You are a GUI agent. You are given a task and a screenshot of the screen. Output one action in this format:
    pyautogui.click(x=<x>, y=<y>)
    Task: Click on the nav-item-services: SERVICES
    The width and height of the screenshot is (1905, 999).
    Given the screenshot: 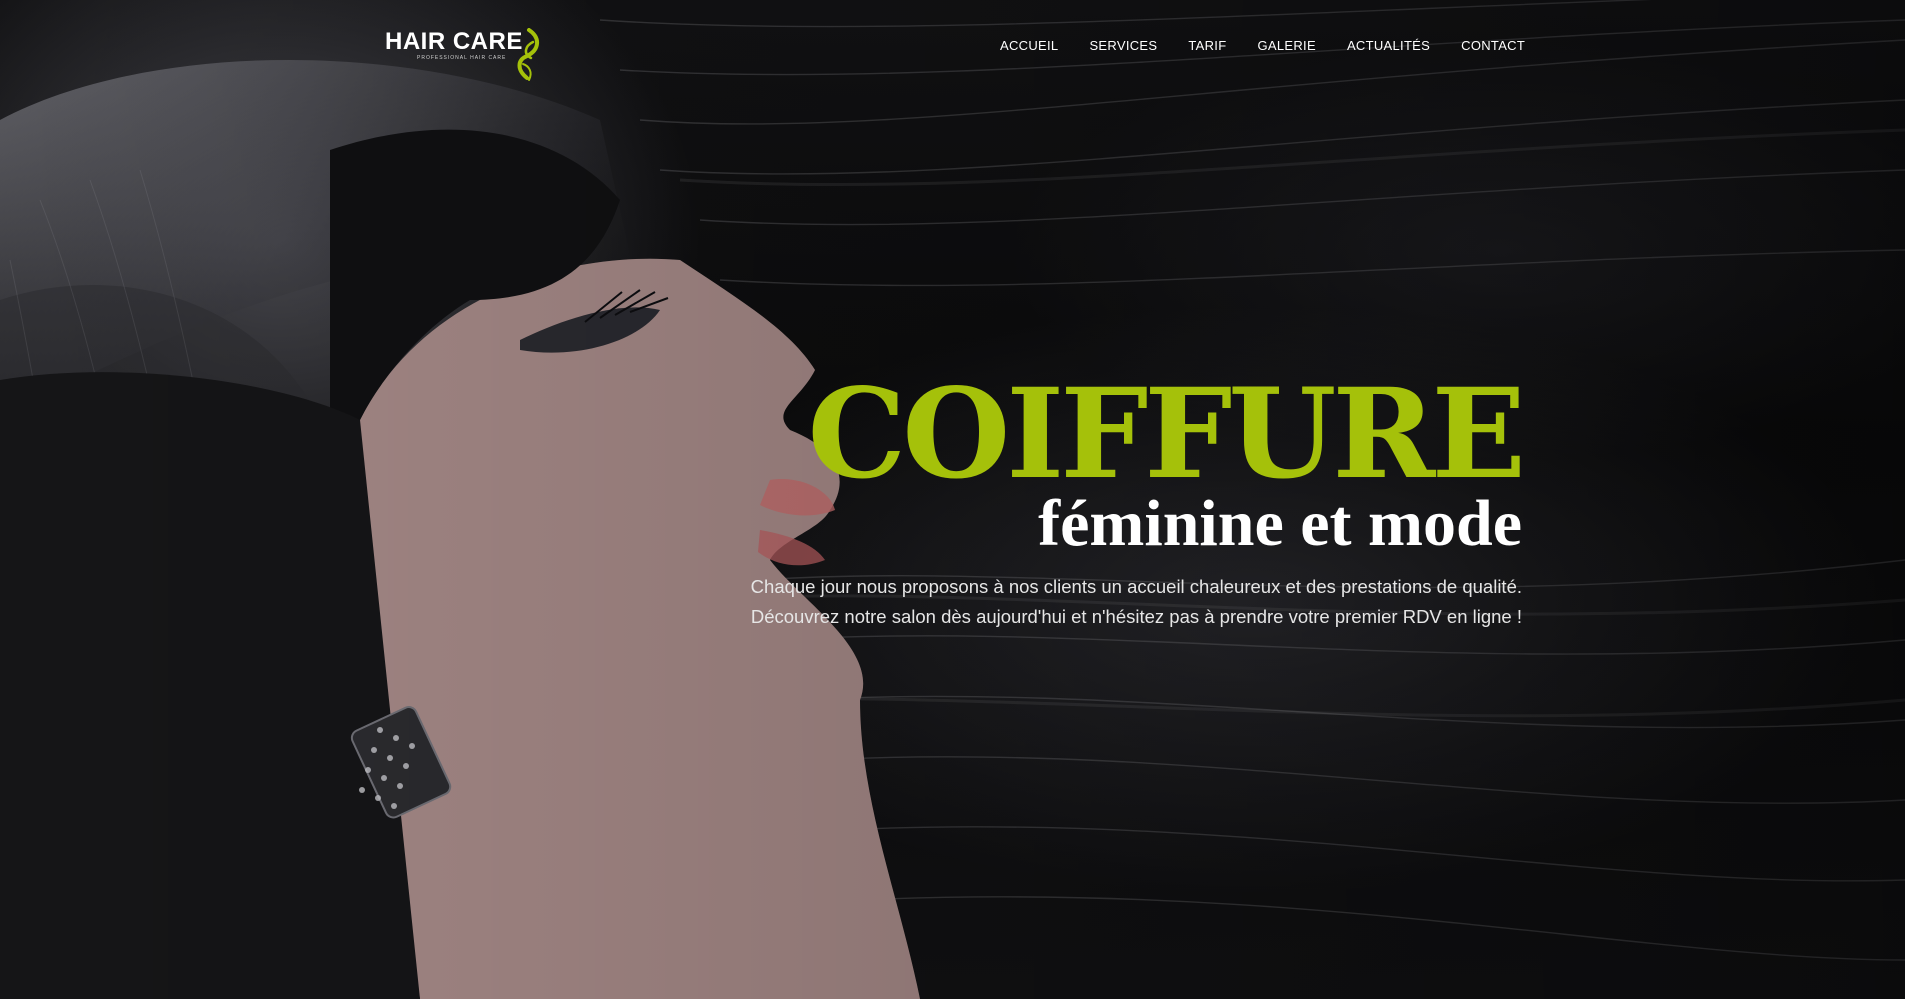 What is the action you would take?
    pyautogui.click(x=1123, y=45)
    